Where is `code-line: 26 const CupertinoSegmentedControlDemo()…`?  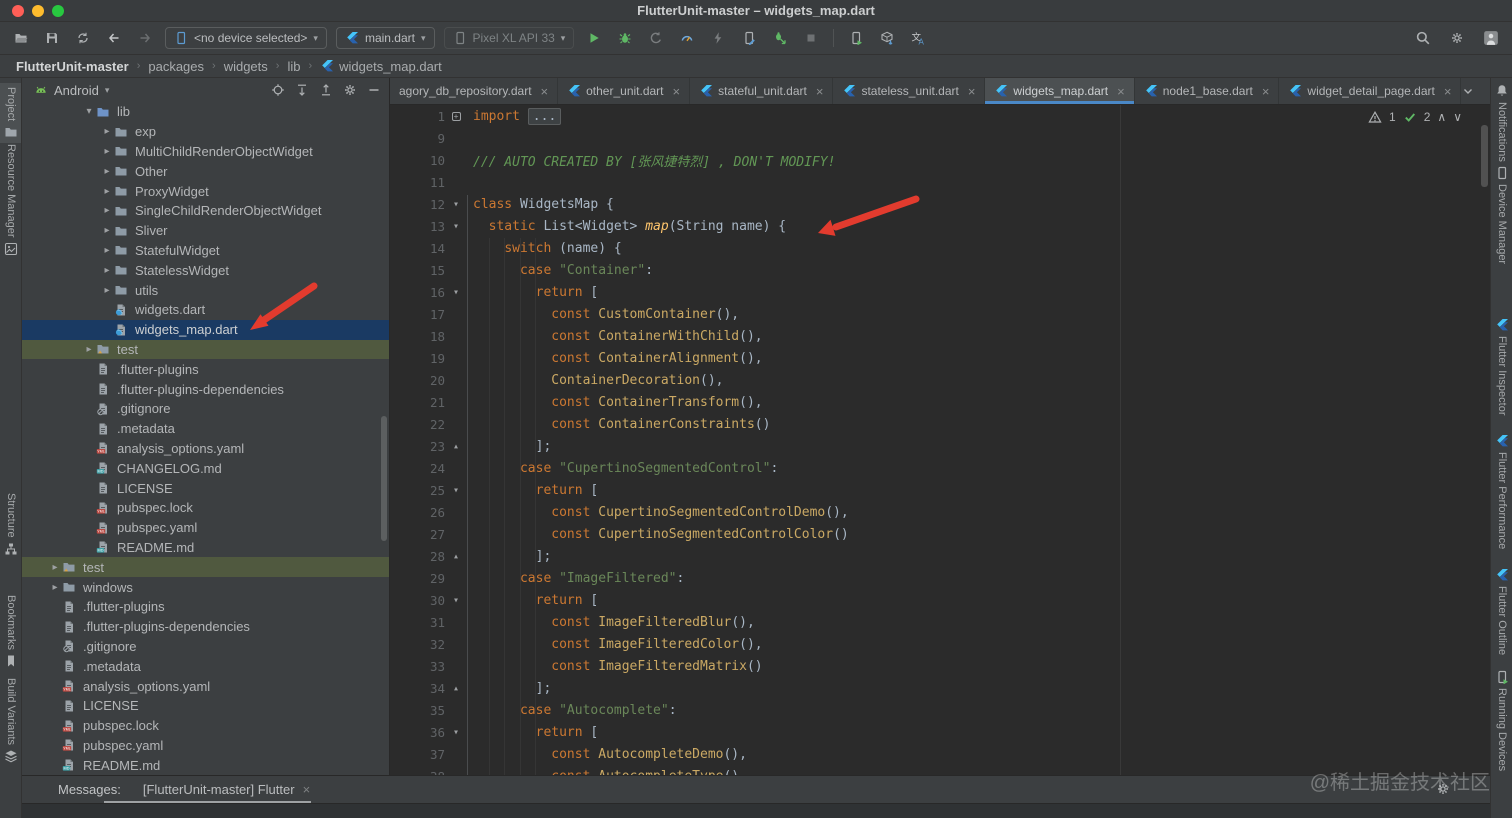
code-line: 26 const CupertinoSegmentedControlDemo()… is located at coordinates (940, 512).